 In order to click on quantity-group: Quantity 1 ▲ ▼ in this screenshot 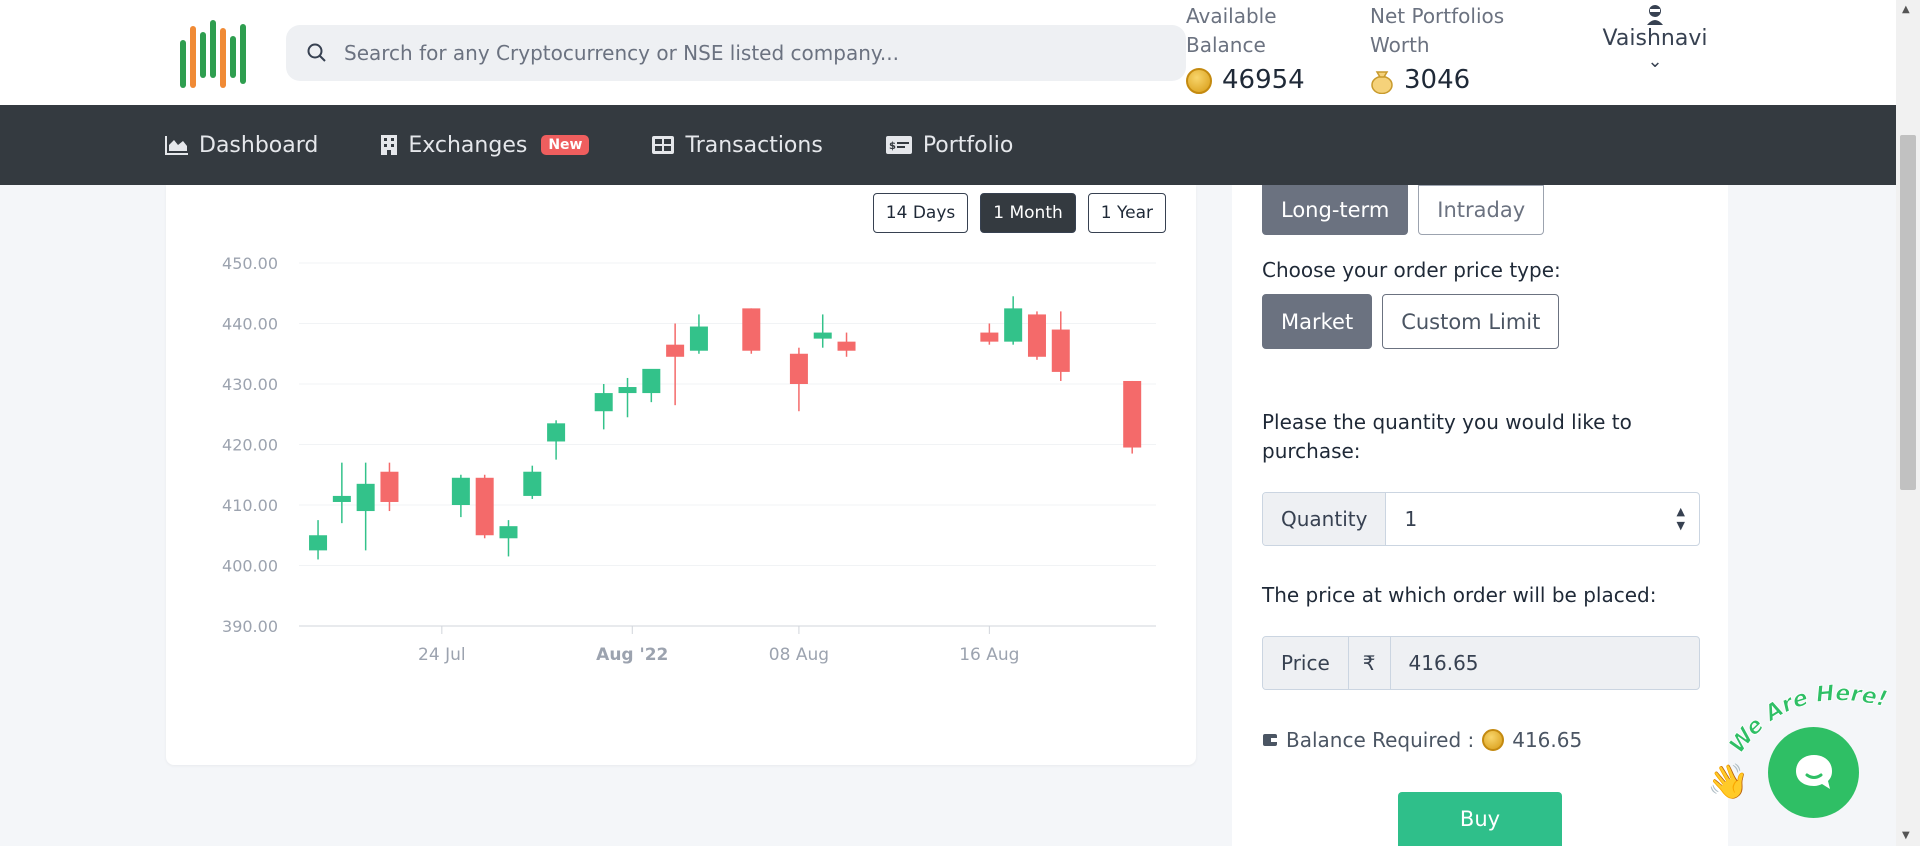, I will do `click(1481, 519)`.